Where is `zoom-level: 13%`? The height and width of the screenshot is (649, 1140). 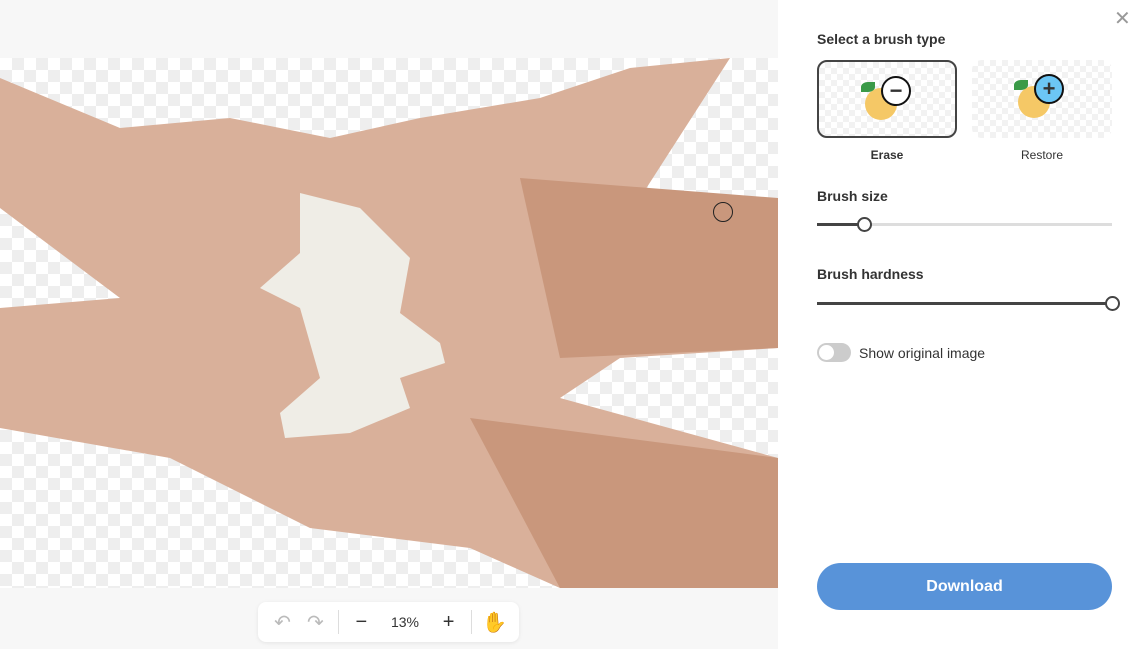 zoom-level: 13% is located at coordinates (404, 622).